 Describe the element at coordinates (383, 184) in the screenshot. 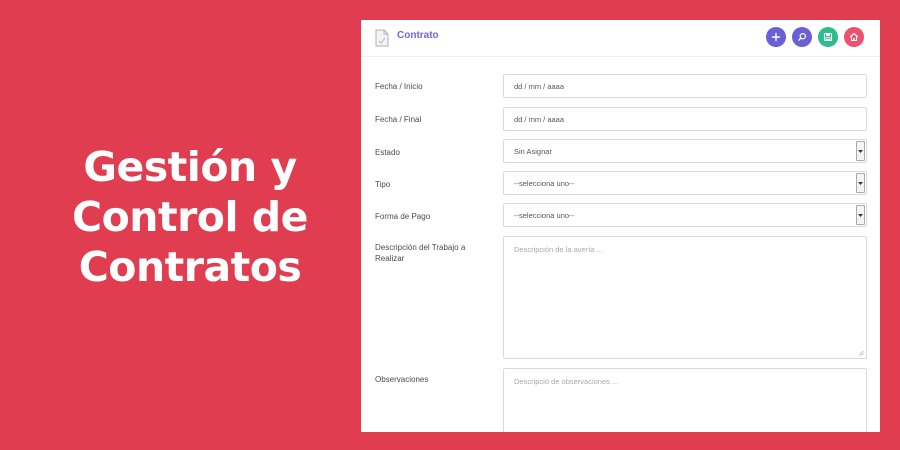

I see `tipo-label: Tipo` at that location.